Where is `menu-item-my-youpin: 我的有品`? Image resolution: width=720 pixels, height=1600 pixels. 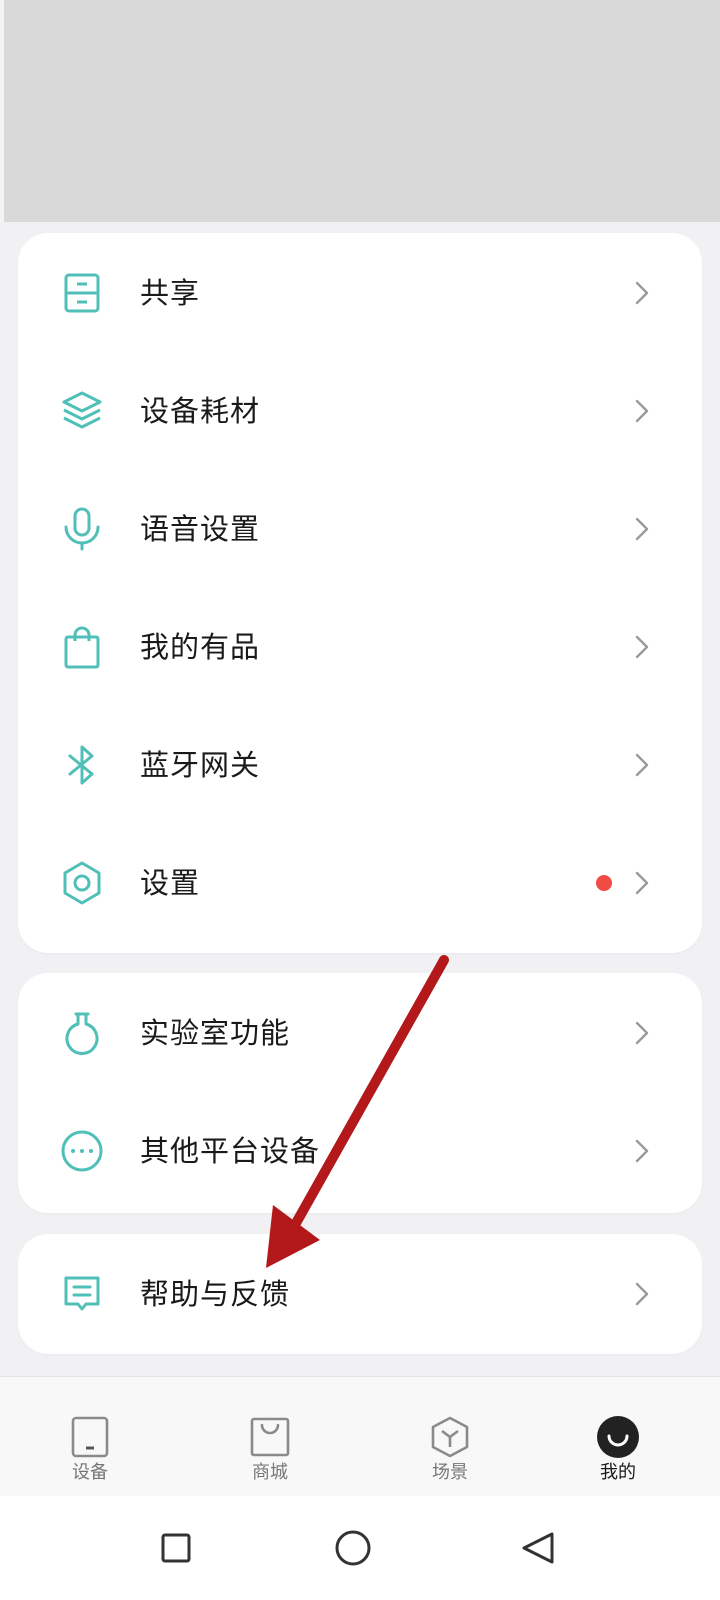 menu-item-my-youpin: 我的有品 is located at coordinates (360, 647).